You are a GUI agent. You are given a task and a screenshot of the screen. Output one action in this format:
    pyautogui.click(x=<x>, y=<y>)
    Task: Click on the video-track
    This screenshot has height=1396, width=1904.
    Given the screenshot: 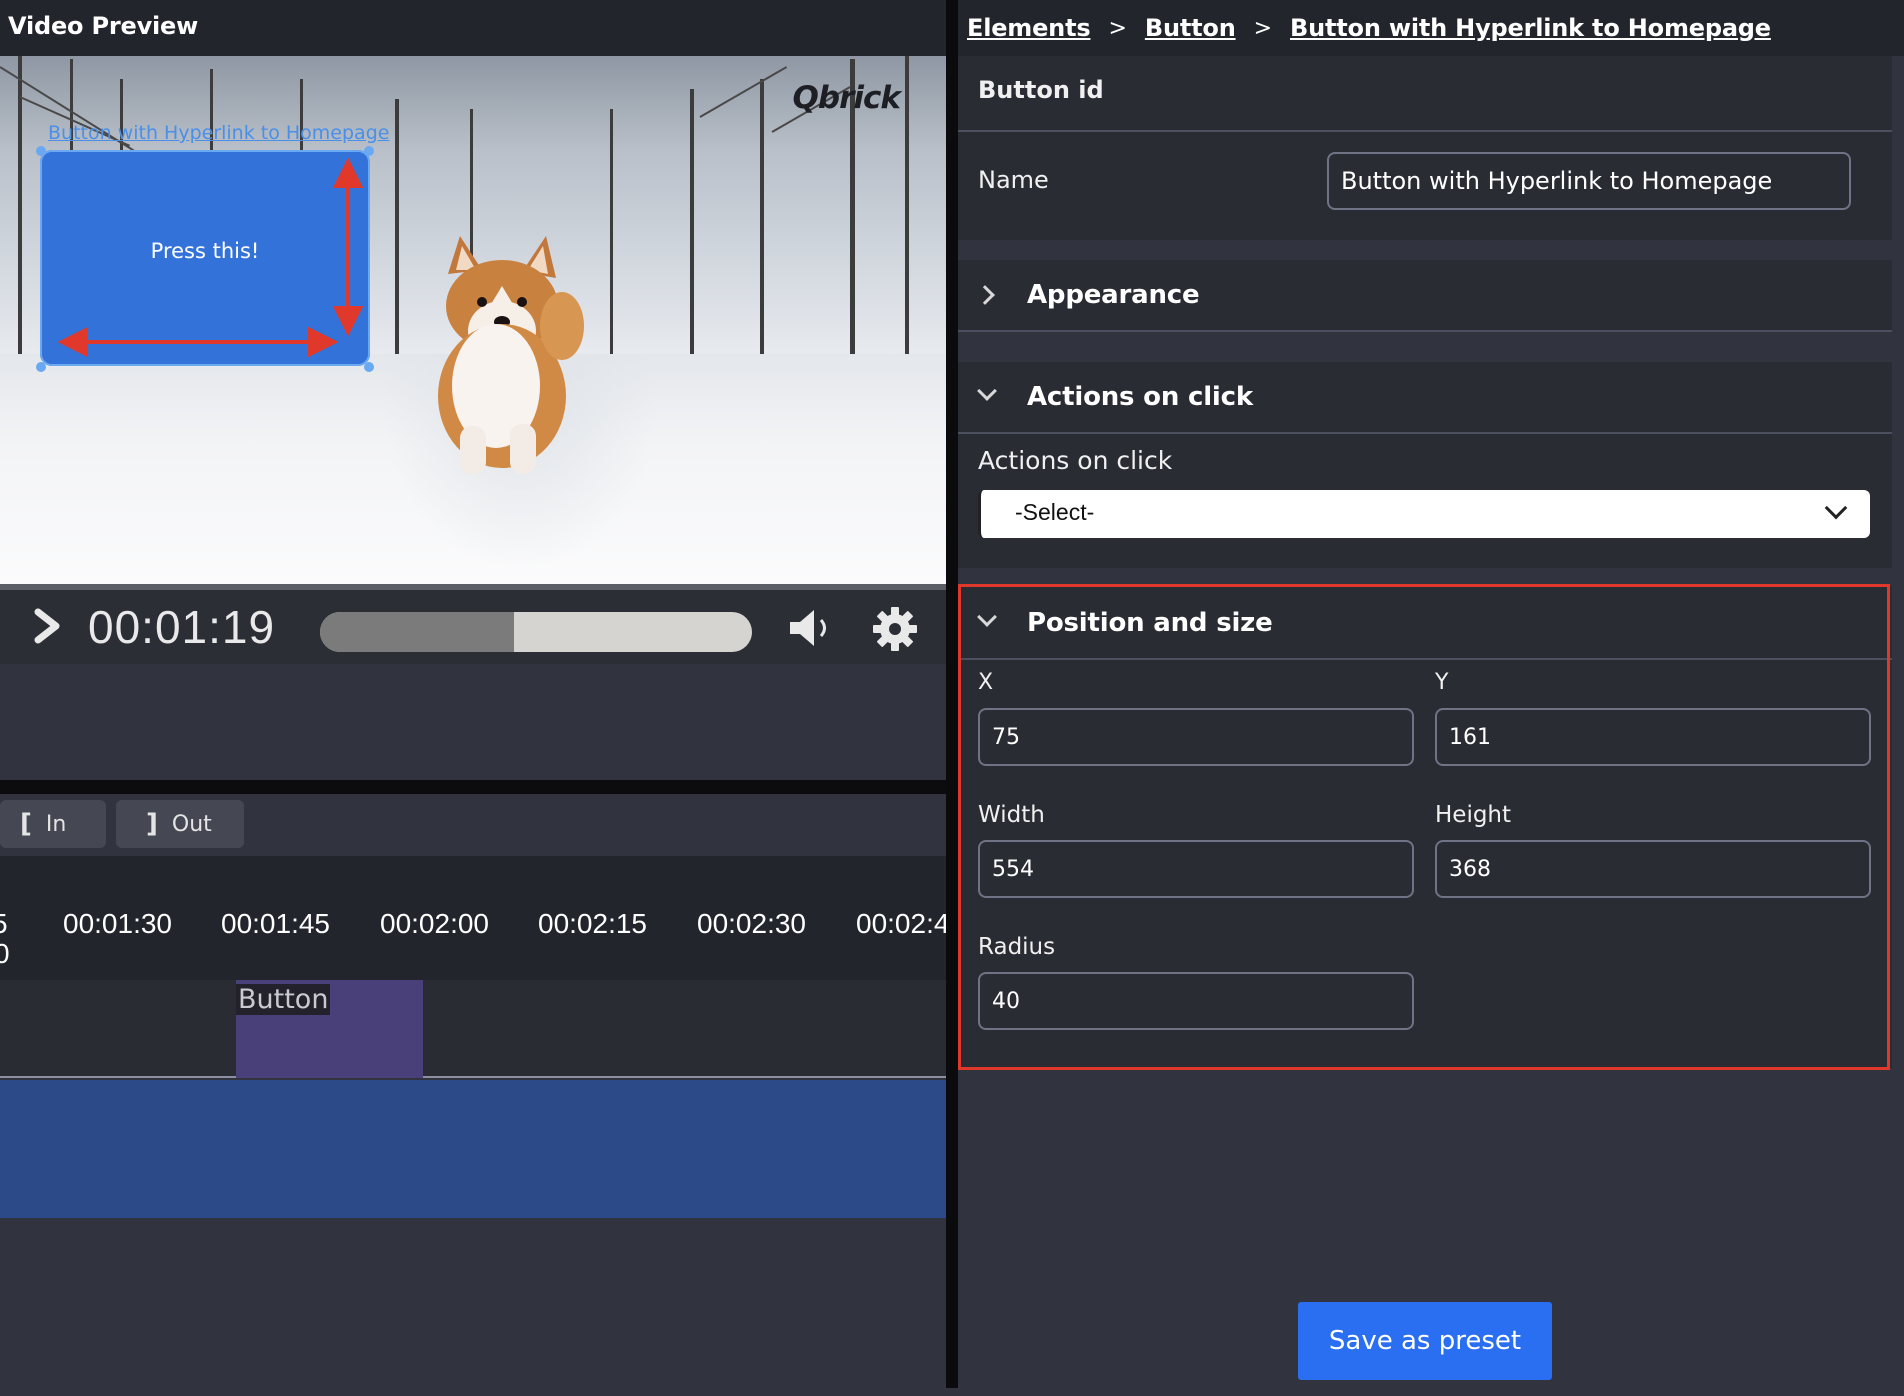 What is the action you would take?
    pyautogui.click(x=473, y=1149)
    